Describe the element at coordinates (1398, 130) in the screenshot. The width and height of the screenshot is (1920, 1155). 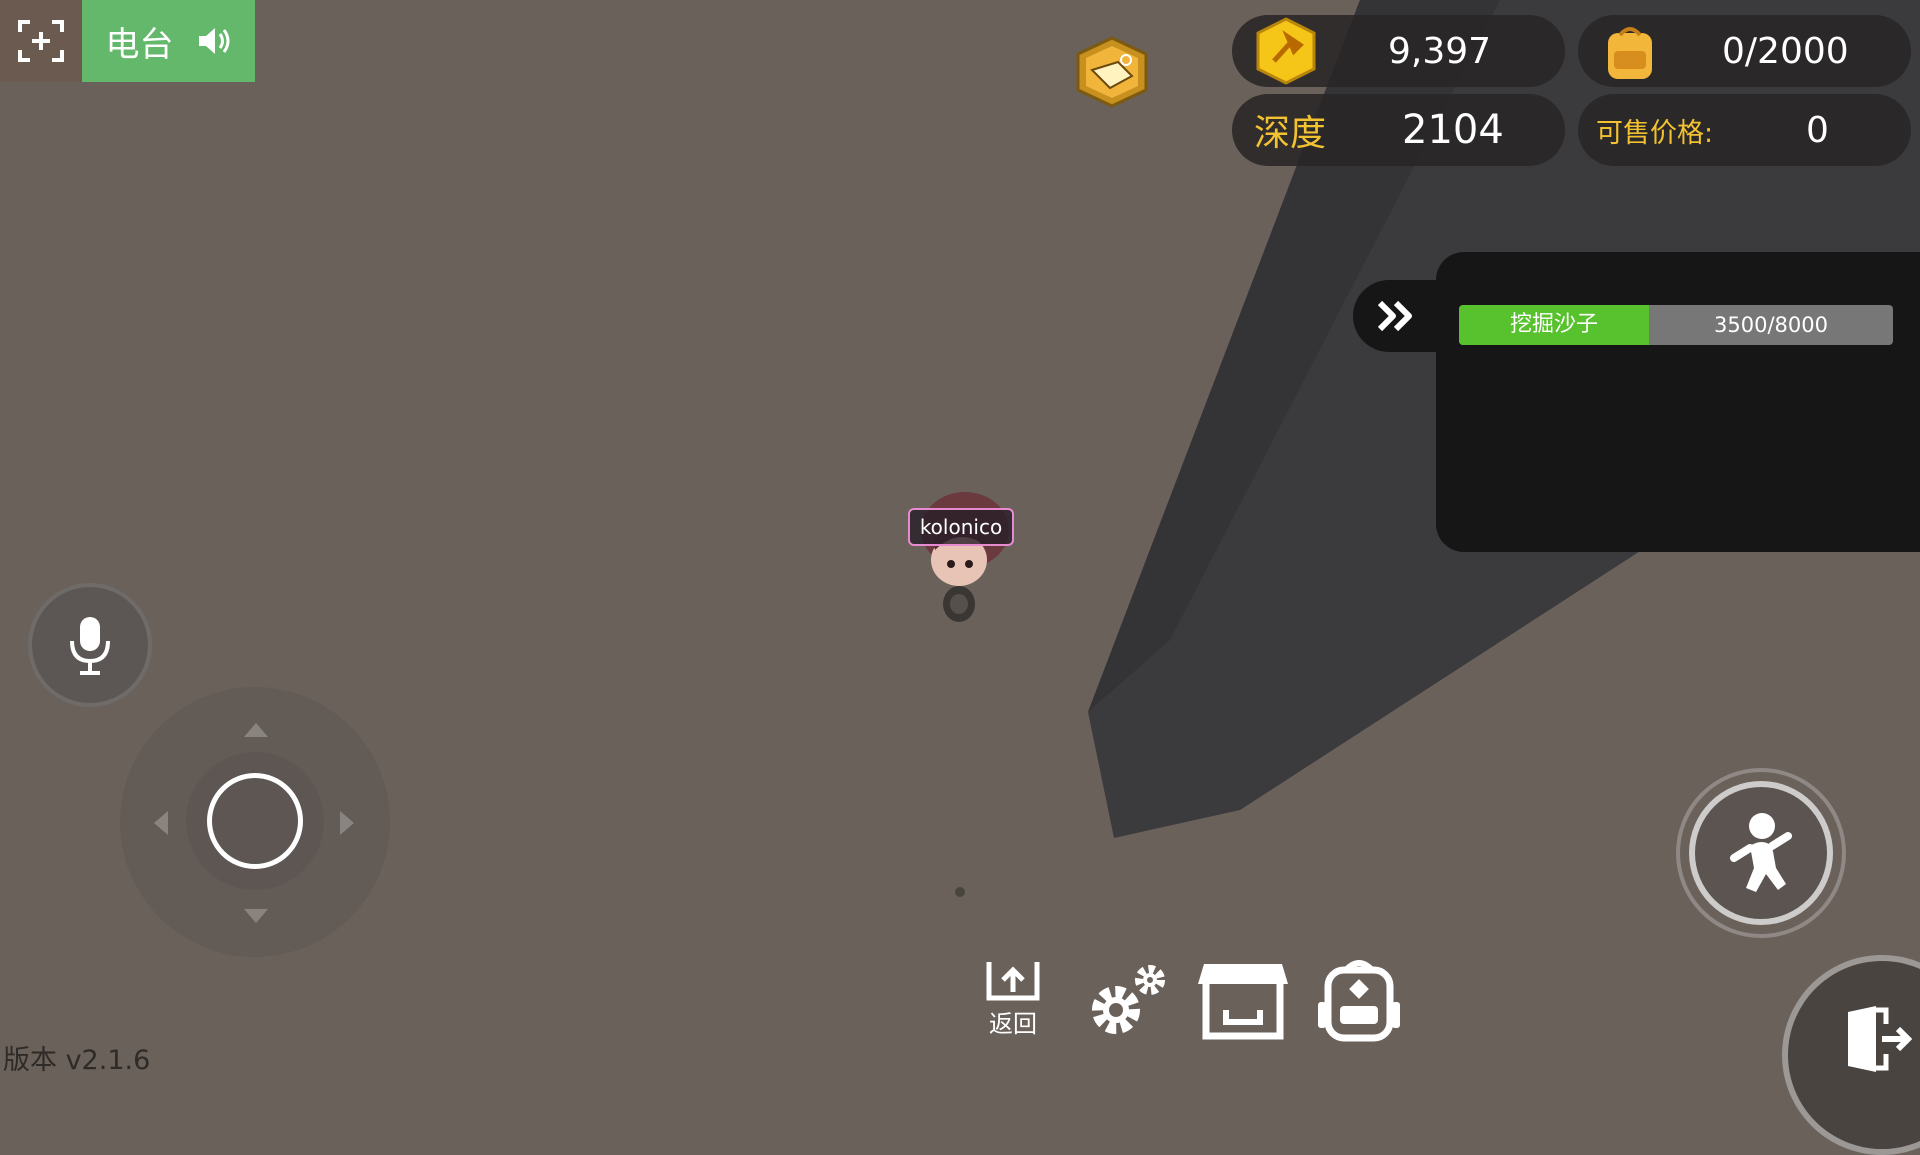
I see `depth-display: 深度 2104` at that location.